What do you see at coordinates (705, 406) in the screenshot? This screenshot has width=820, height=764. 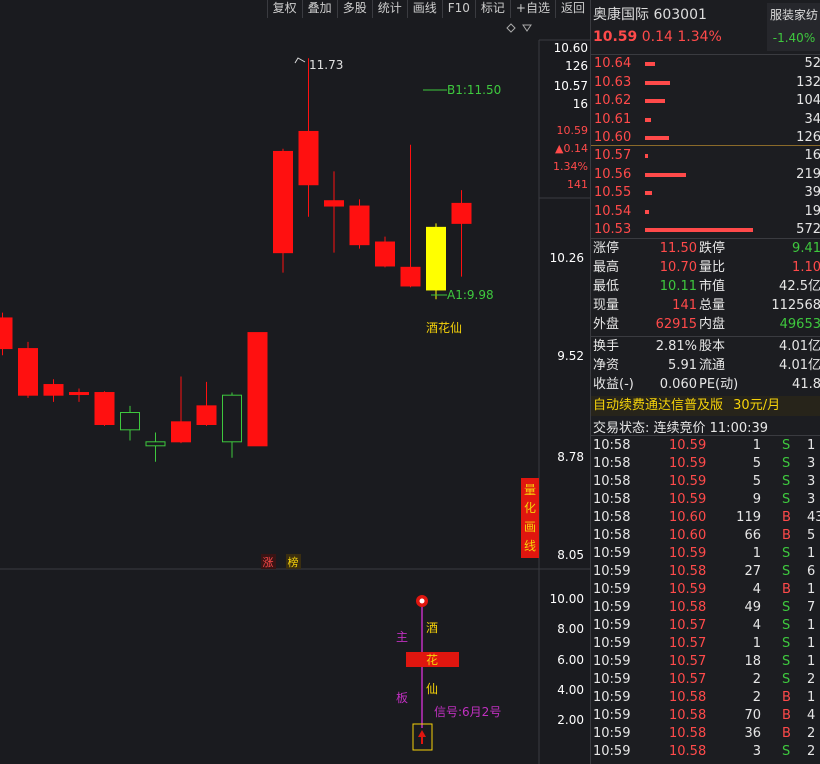 I see `promo-banner: 自动续费通达信普及版 30元/月` at bounding box center [705, 406].